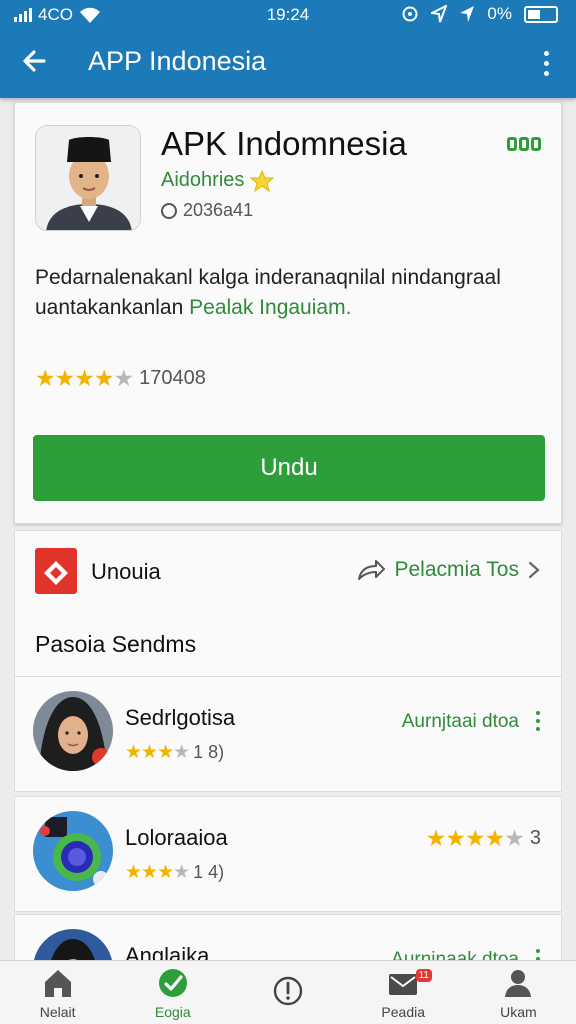 The height and width of the screenshot is (1024, 576). What do you see at coordinates (524, 147) in the screenshot?
I see `verified-badge-icon` at bounding box center [524, 147].